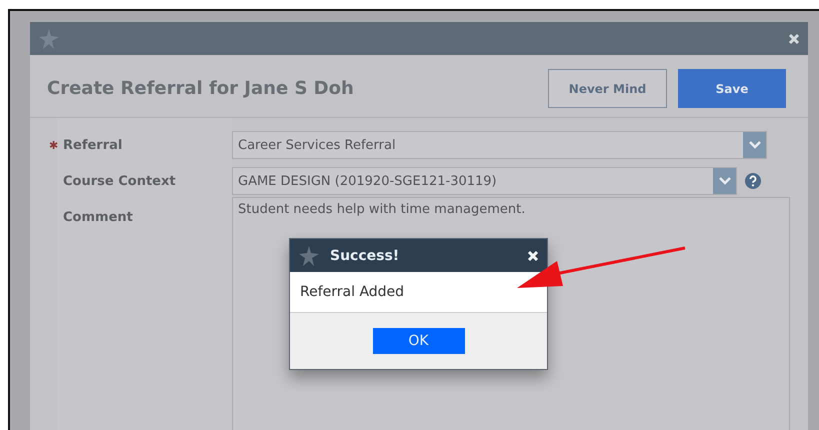  Describe the element at coordinates (56, 145) in the screenshot. I see `required-icon: ✱` at that location.